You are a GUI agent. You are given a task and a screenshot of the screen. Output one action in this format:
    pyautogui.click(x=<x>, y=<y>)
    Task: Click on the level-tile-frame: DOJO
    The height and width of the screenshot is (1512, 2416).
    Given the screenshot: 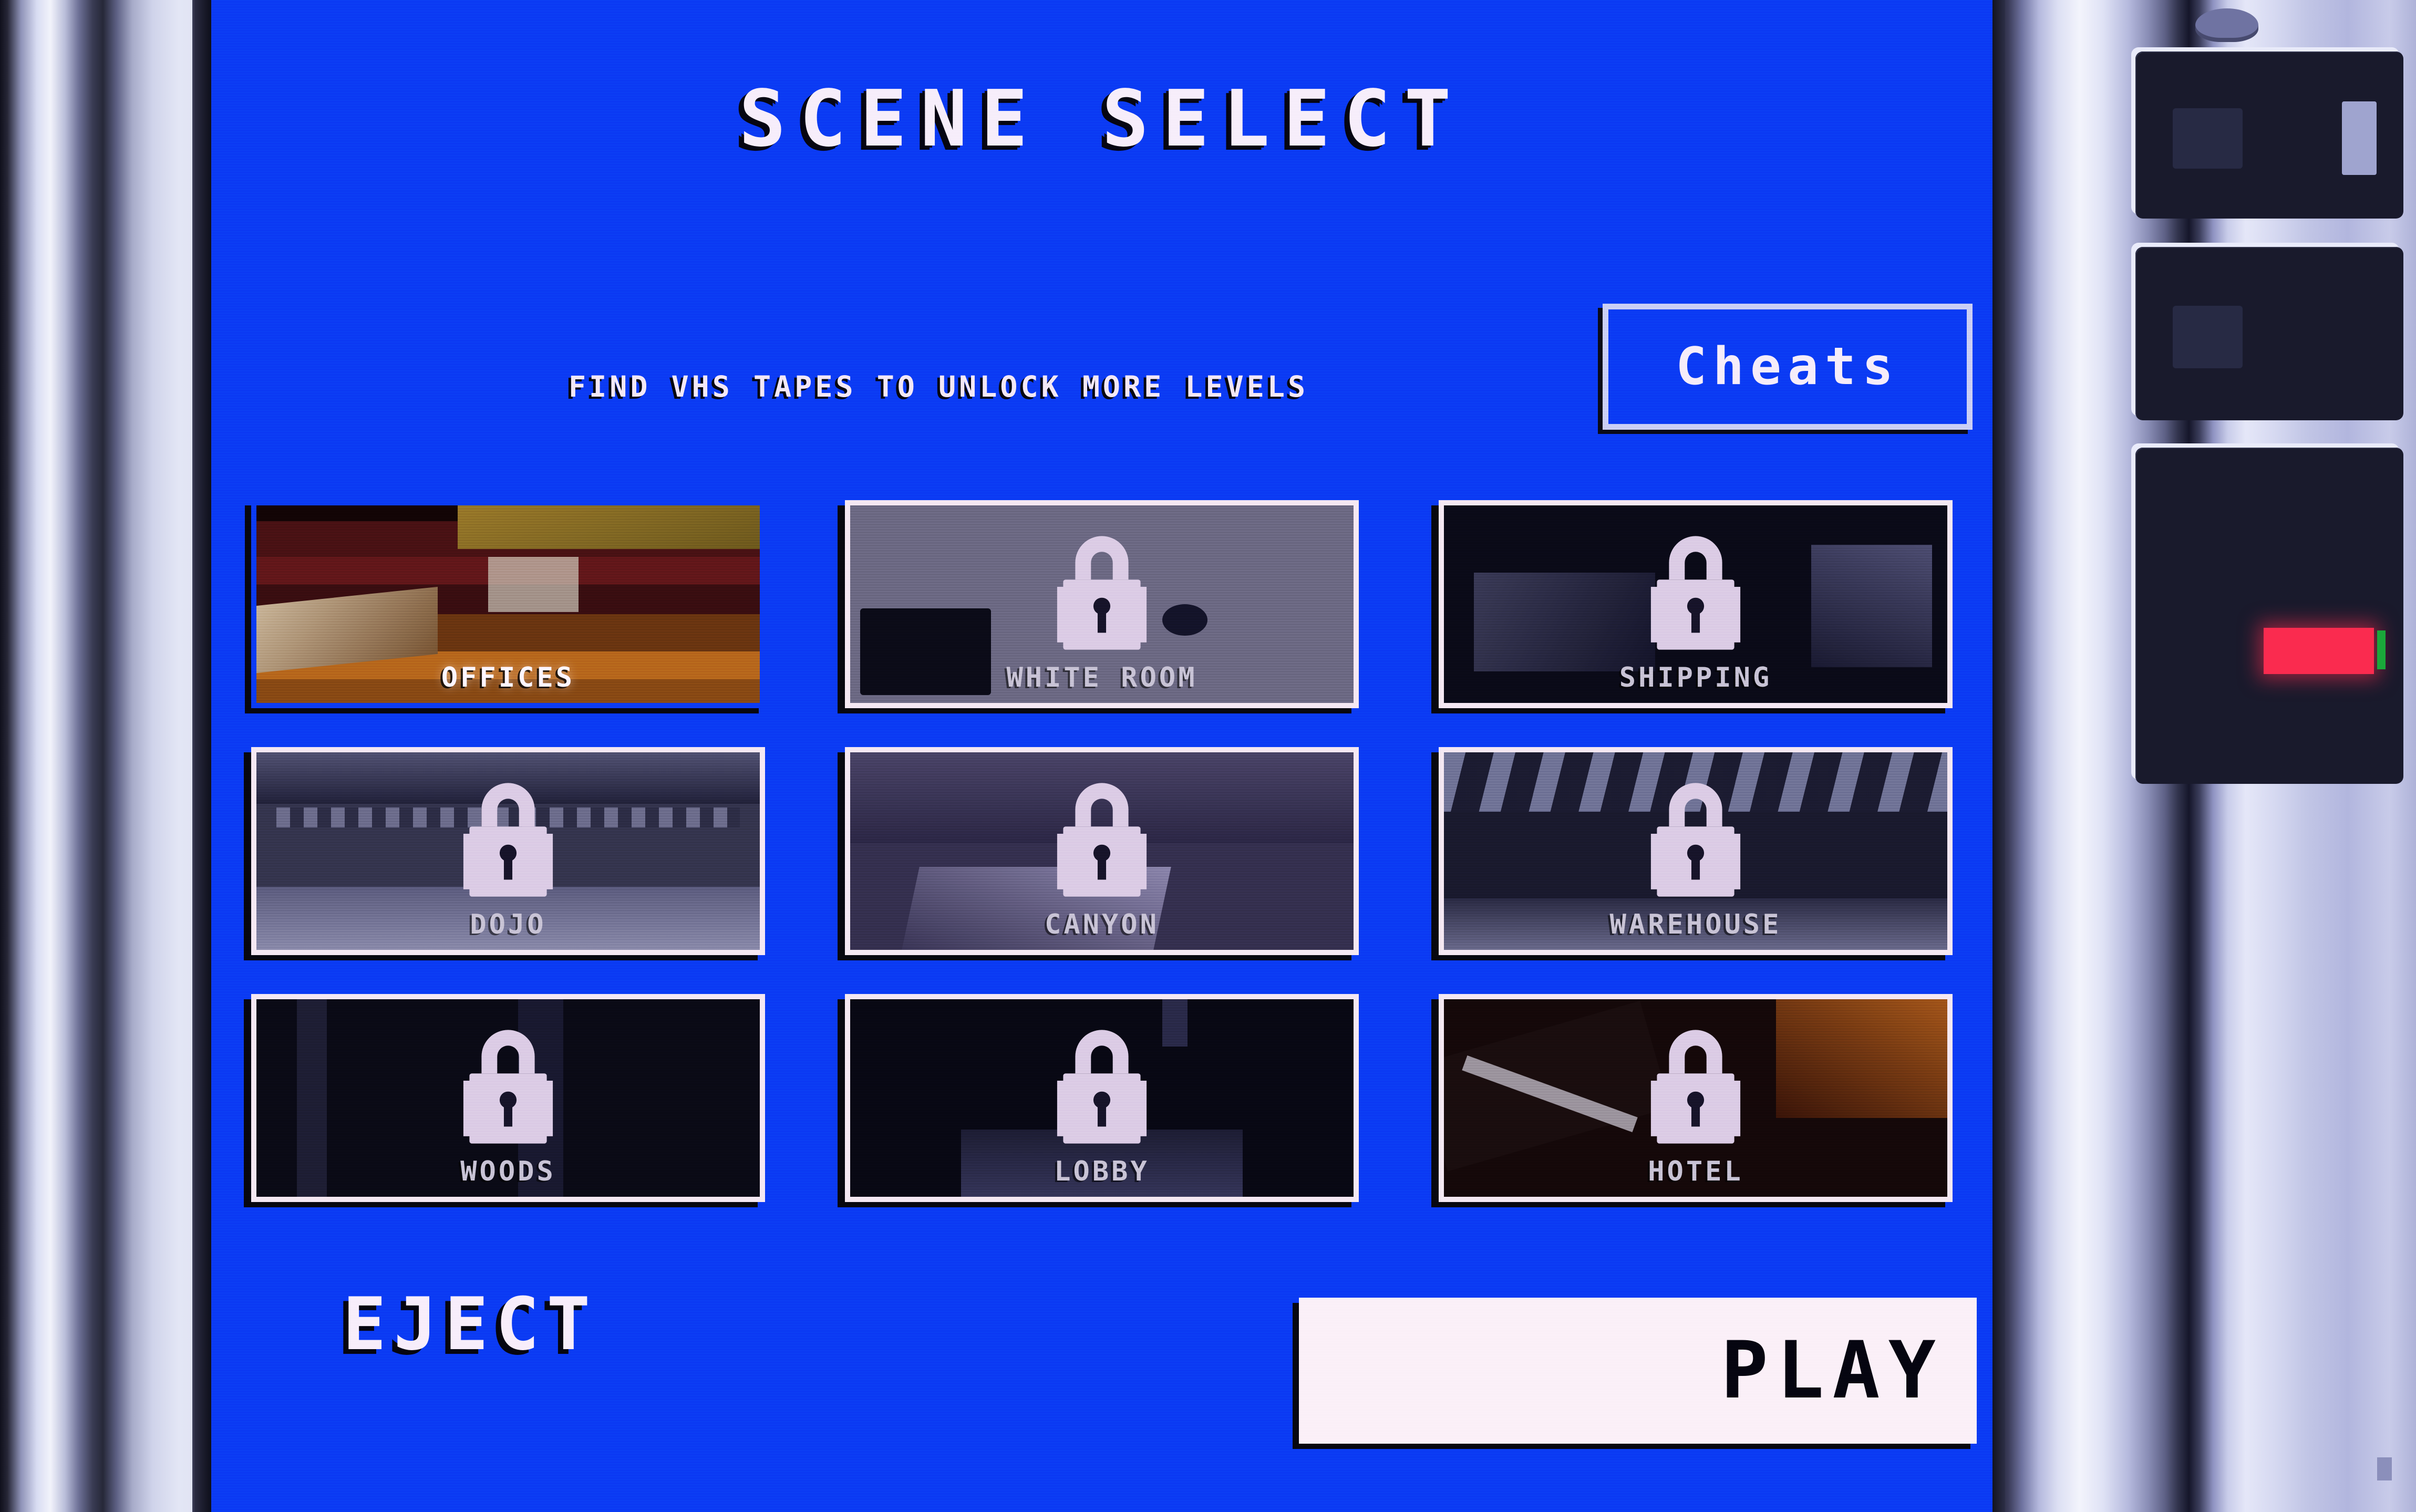 What is the action you would take?
    pyautogui.click(x=508, y=851)
    